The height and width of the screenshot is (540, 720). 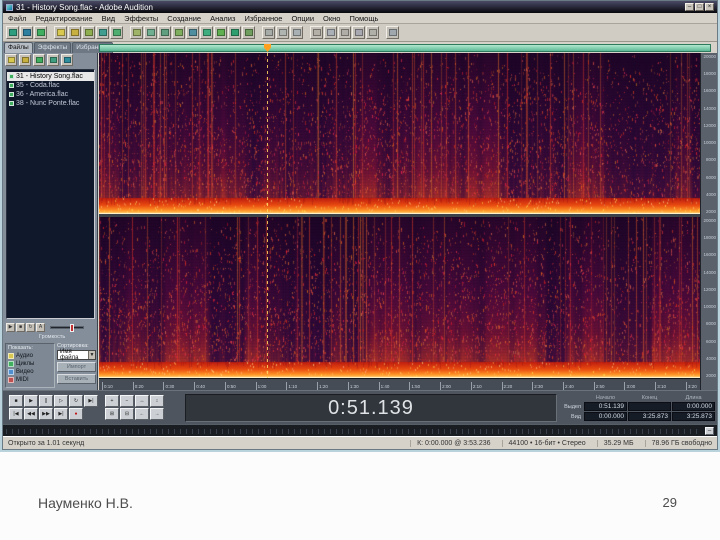 I want to click on mix-paste-icon, so click(x=164, y=32).